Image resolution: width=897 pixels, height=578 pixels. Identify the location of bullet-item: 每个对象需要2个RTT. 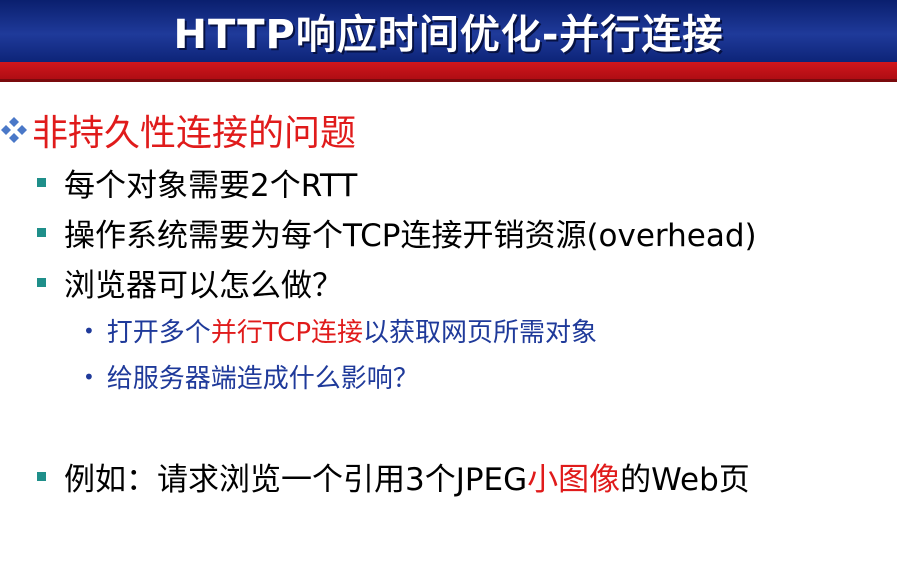
(197, 182).